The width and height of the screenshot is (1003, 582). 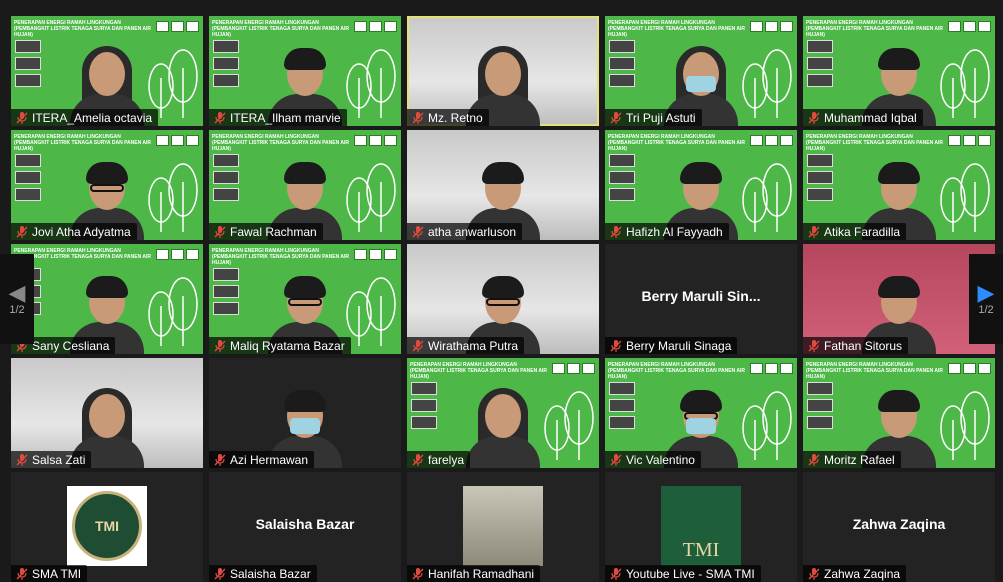 I want to click on participant-tile: atha anwarluson, so click(x=503, y=185).